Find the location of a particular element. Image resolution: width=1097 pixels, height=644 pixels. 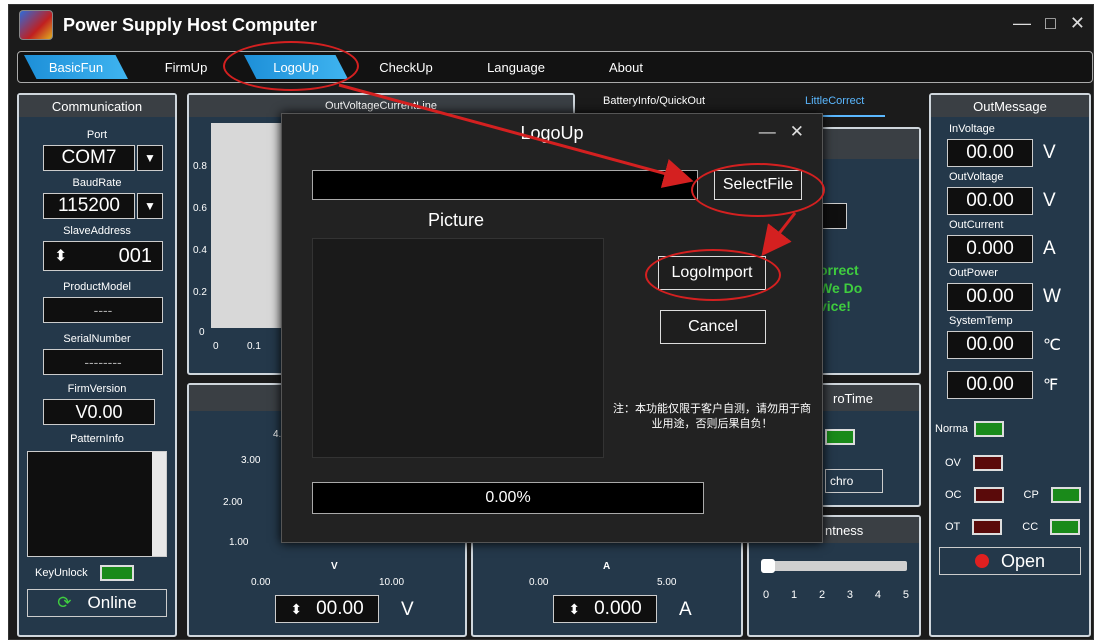

arrow-to-selectfile is located at coordinates (516, 135).